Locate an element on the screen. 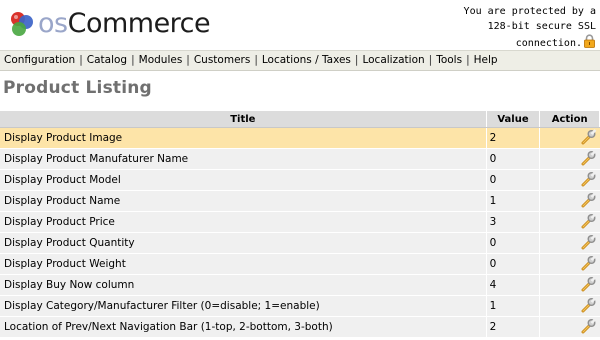  row-value: 4 is located at coordinates (512, 285).